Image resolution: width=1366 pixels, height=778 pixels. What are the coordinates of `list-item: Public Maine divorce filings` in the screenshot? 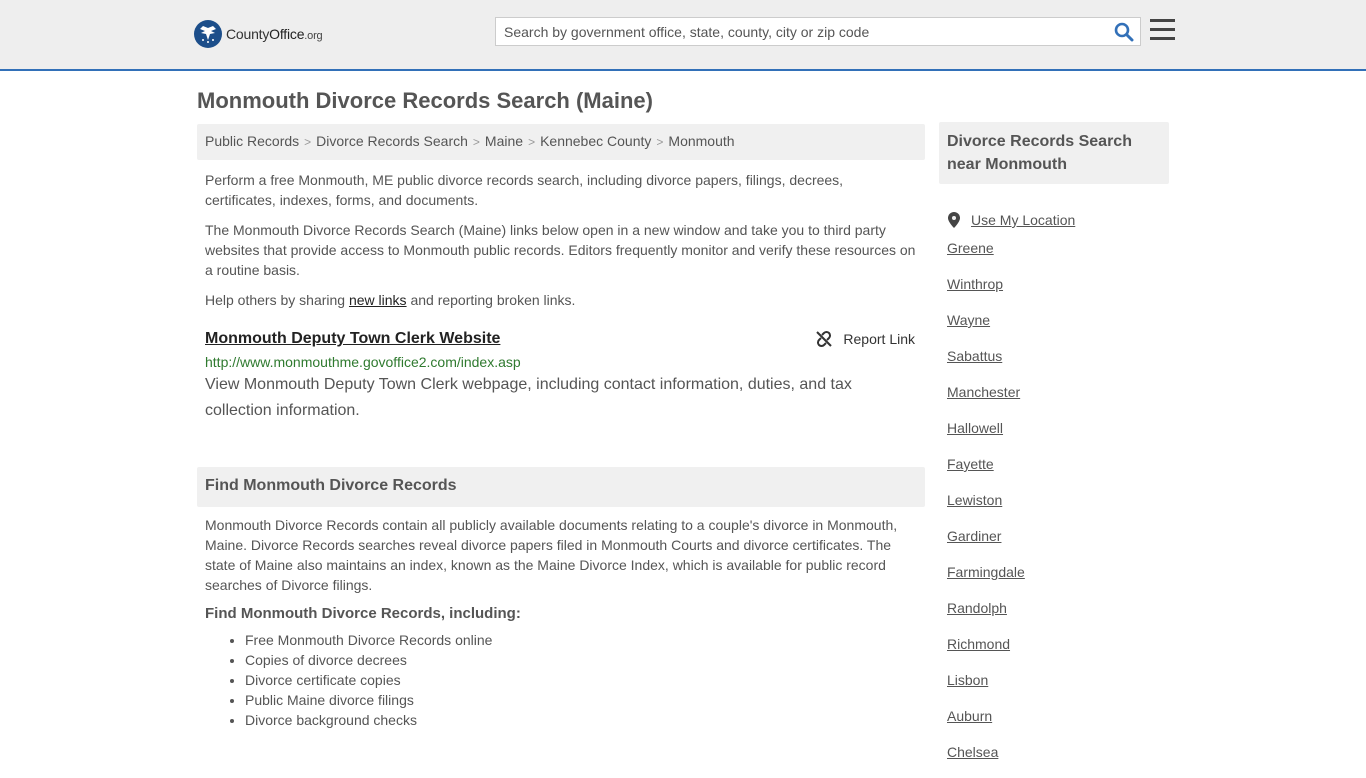 It's located at (585, 700).